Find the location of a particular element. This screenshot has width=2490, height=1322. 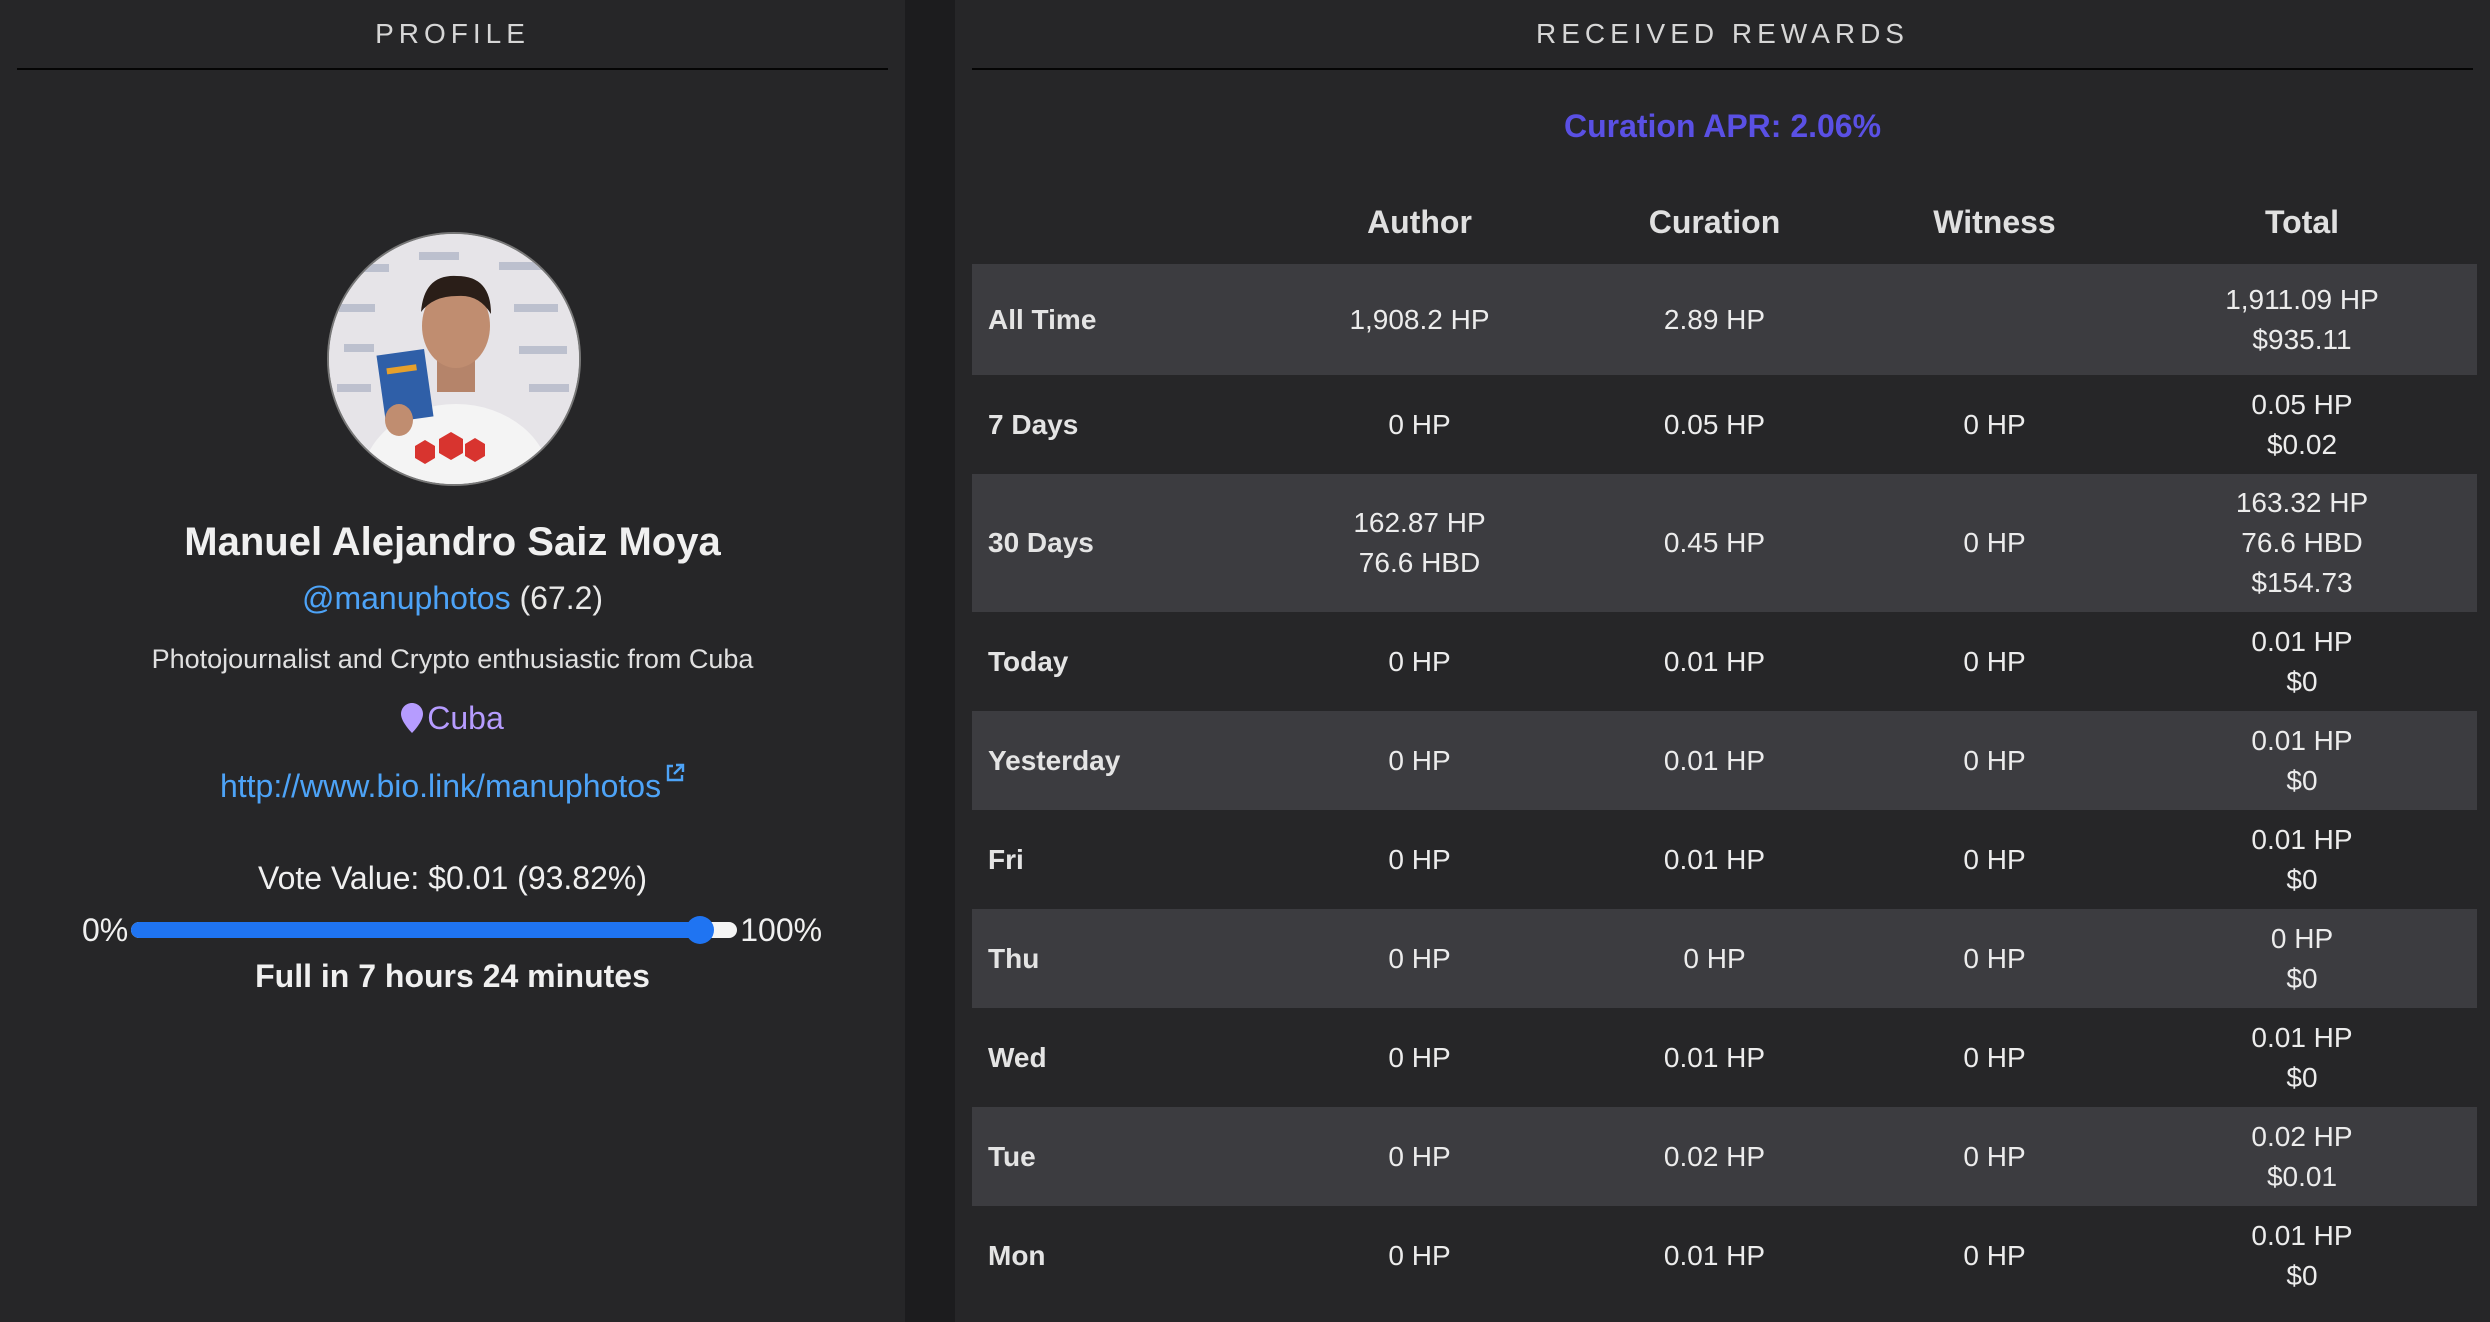

author-value: 1,908.2 HP is located at coordinates (1419, 319).